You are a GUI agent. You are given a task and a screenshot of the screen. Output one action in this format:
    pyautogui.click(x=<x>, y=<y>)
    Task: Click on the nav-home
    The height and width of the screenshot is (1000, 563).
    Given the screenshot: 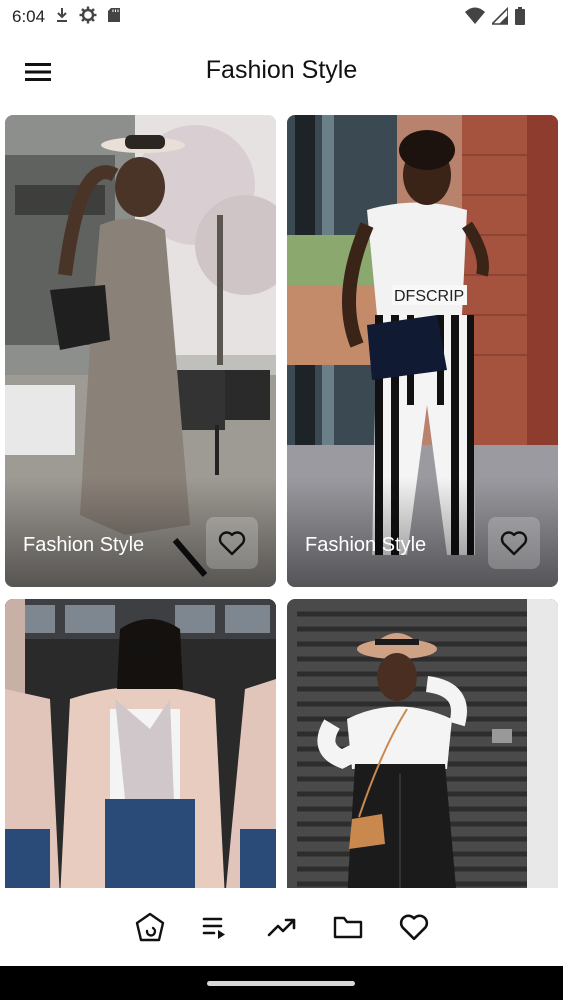 What is the action you would take?
    pyautogui.click(x=150, y=927)
    